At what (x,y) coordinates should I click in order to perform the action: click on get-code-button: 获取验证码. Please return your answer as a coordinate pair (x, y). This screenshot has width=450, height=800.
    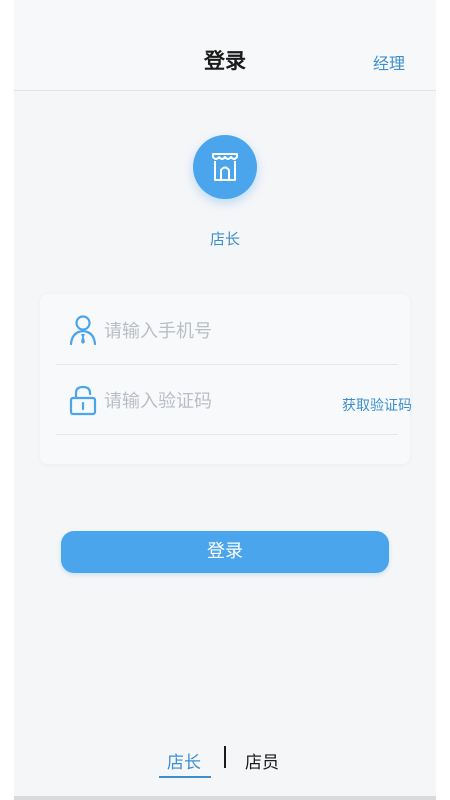
    Looking at the image, I should click on (377, 405).